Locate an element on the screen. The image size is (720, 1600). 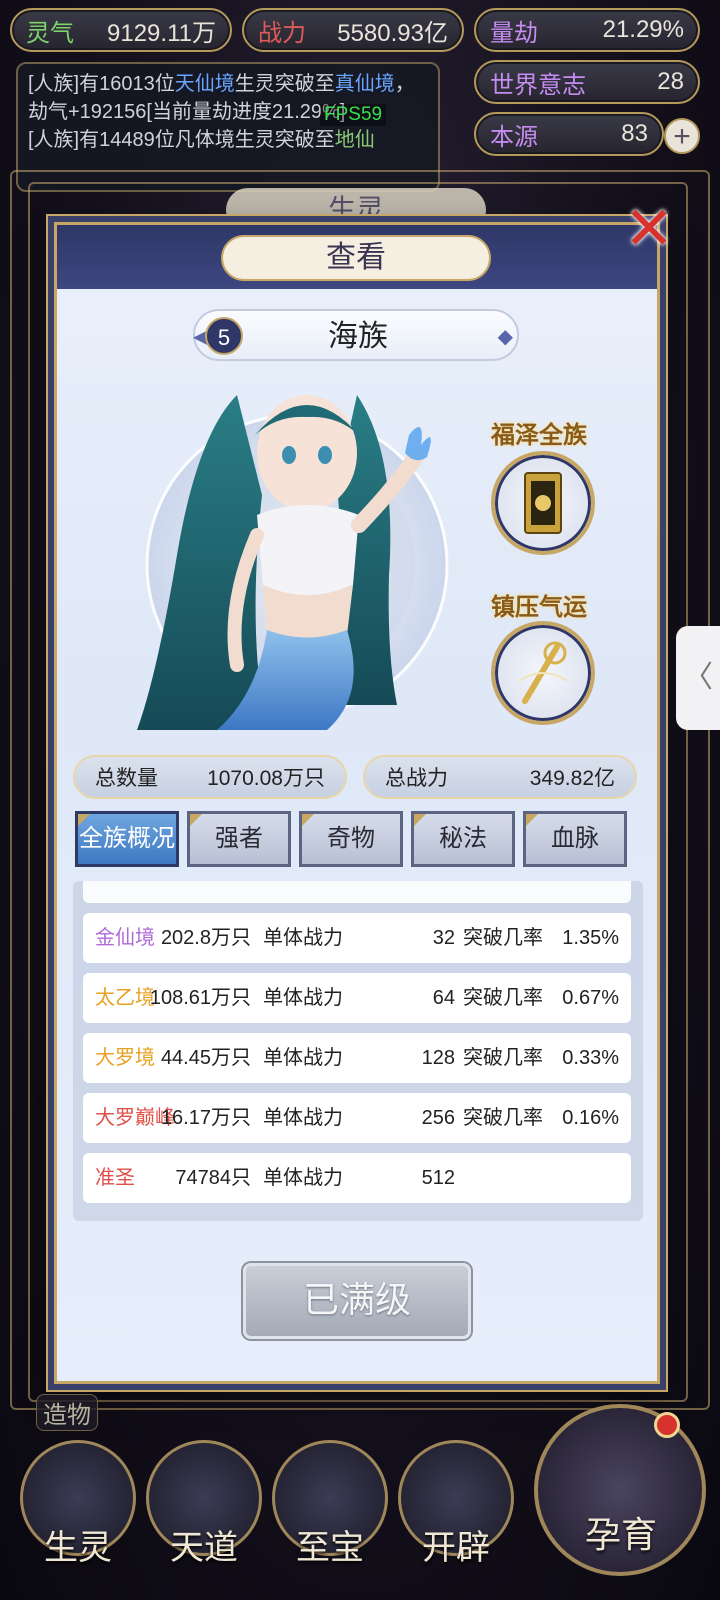
lingqi-label: 灵气 is located at coordinates (50, 32).